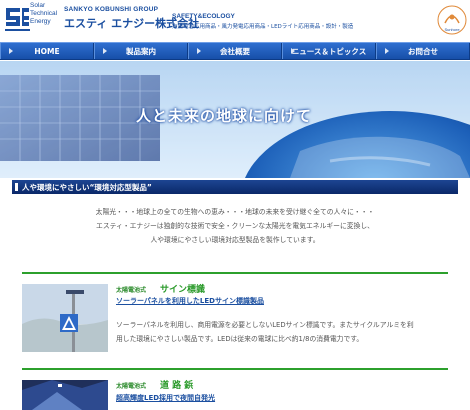 The image size is (470, 410). I want to click on logo-subtext: Solar Technical Energy, so click(44, 13).